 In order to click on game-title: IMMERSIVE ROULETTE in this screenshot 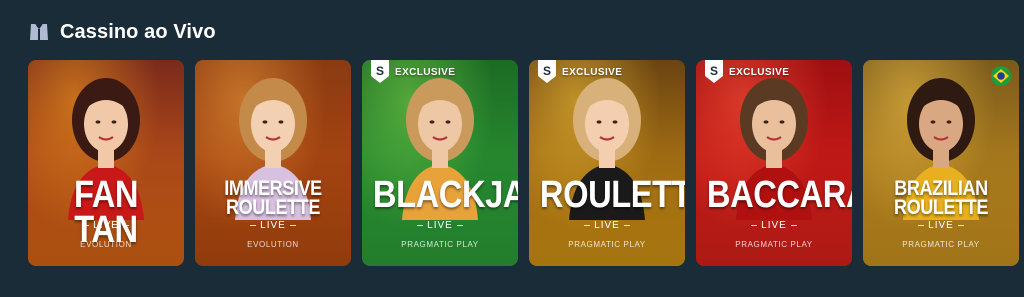, I will do `click(273, 198)`.